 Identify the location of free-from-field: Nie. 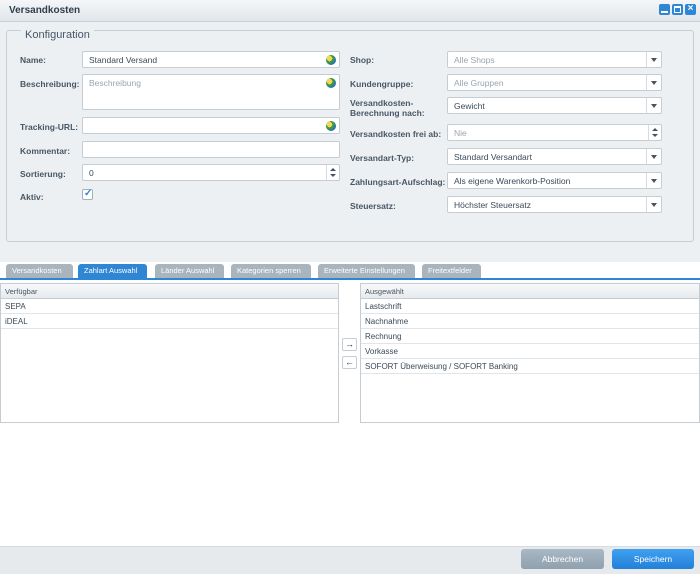
(554, 132).